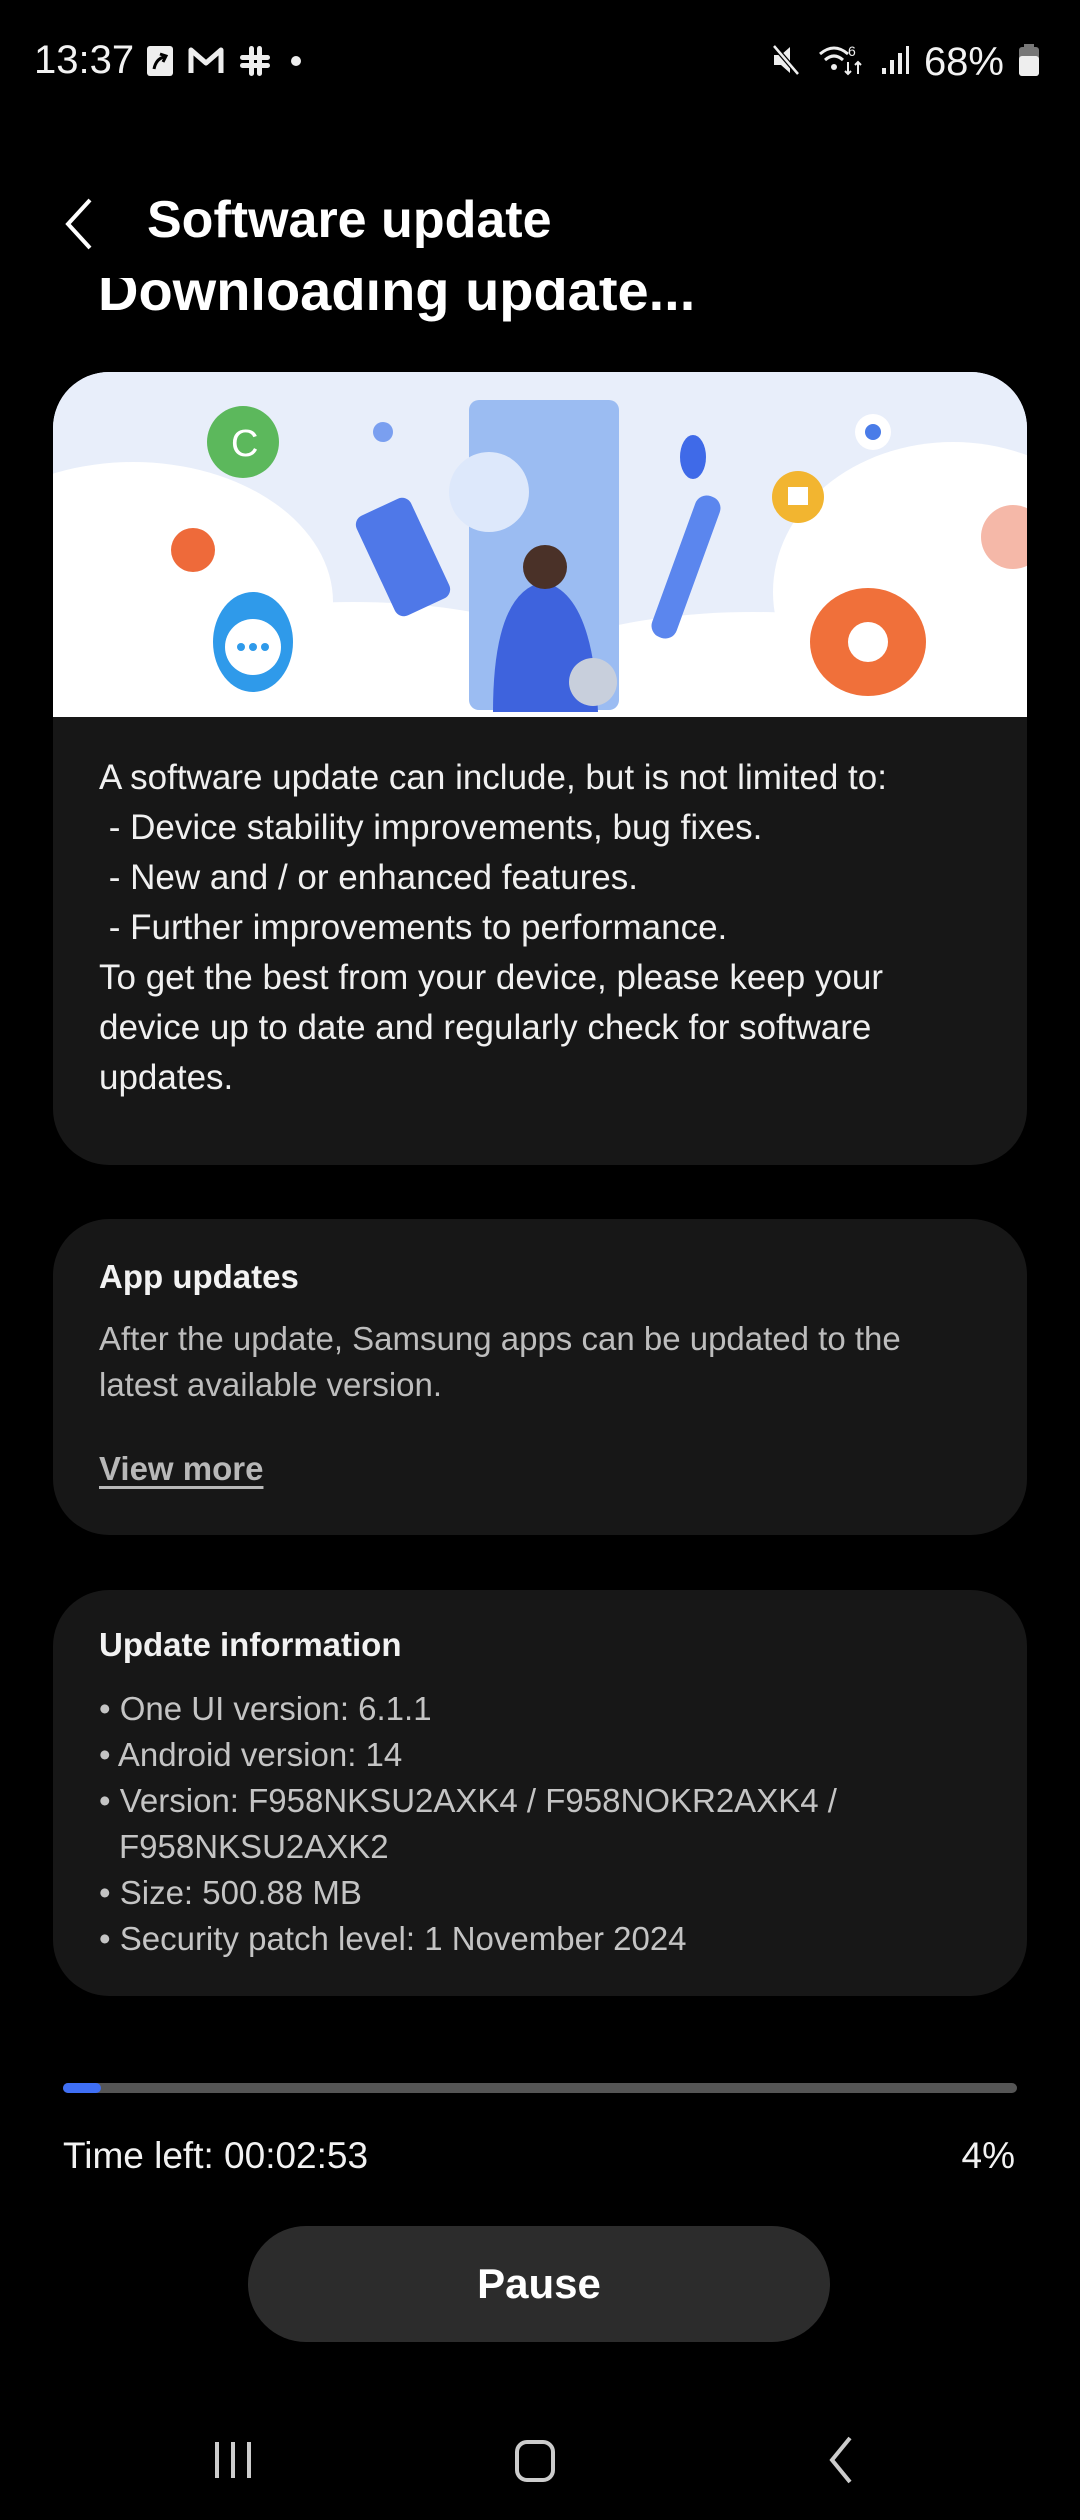  What do you see at coordinates (842, 62) in the screenshot?
I see `wifi-6-icon: 6` at bounding box center [842, 62].